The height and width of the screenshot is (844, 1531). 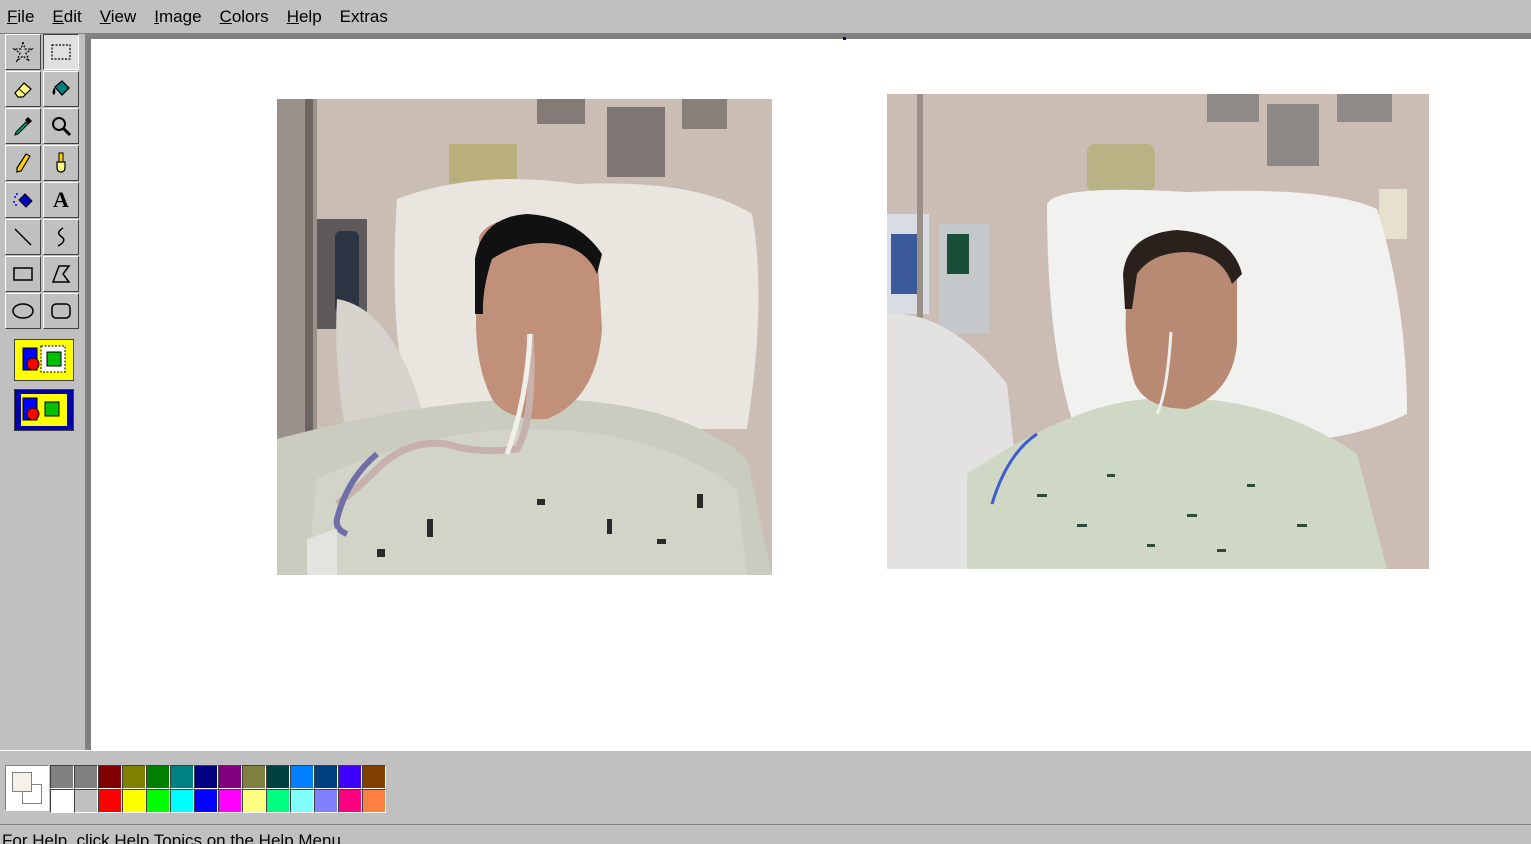 I want to click on rounded-rectangle-tool, so click(x=61, y=311).